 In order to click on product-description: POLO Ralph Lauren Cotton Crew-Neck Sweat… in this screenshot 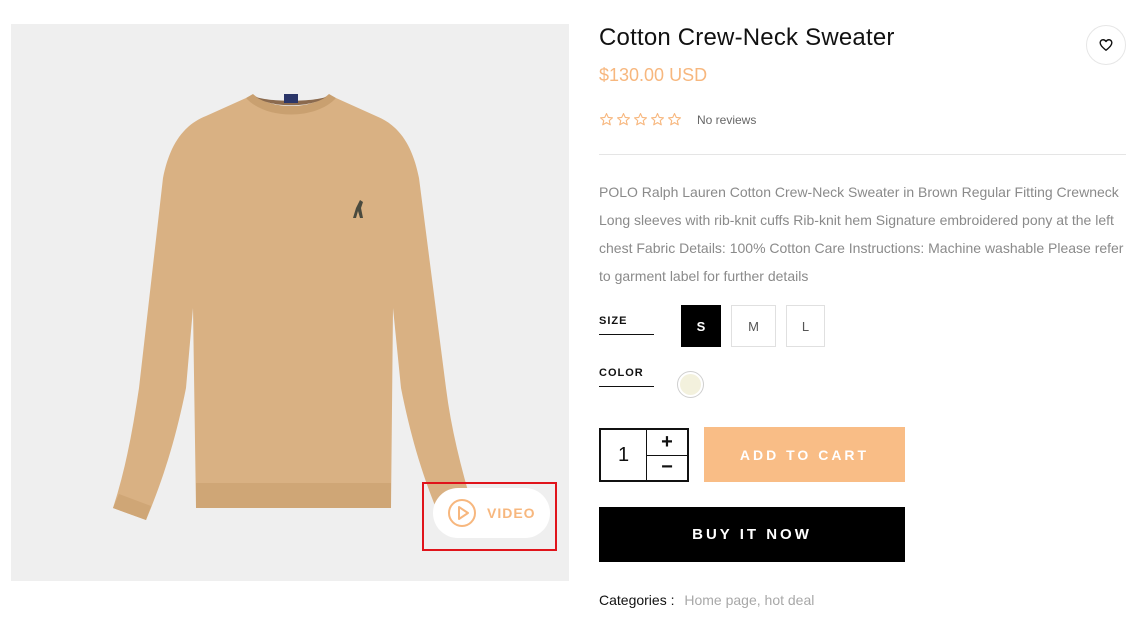, I will do `click(861, 234)`.